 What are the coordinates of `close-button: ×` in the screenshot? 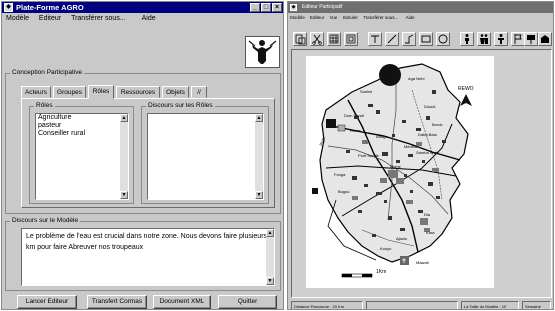 It's located at (277, 7).